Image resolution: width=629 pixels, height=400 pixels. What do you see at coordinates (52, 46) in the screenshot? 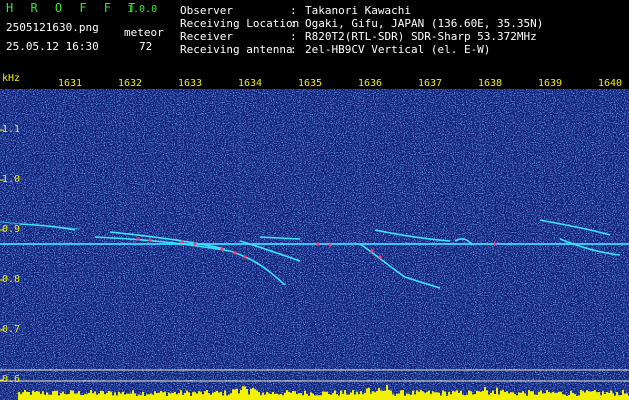
I see `date-time: 25.05.12 16:30` at bounding box center [52, 46].